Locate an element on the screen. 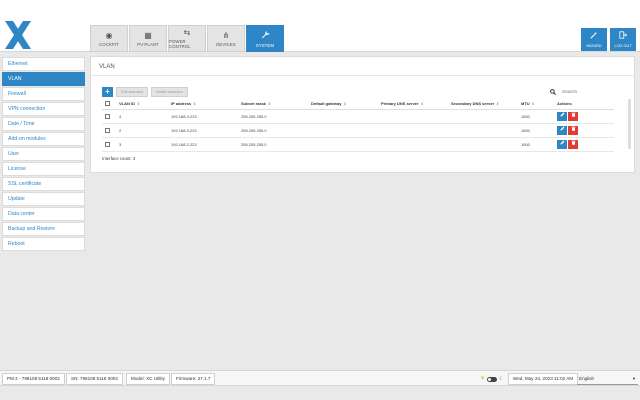 The width and height of the screenshot is (640, 400). tab-devices: ⋔ DEVICES is located at coordinates (226, 38).